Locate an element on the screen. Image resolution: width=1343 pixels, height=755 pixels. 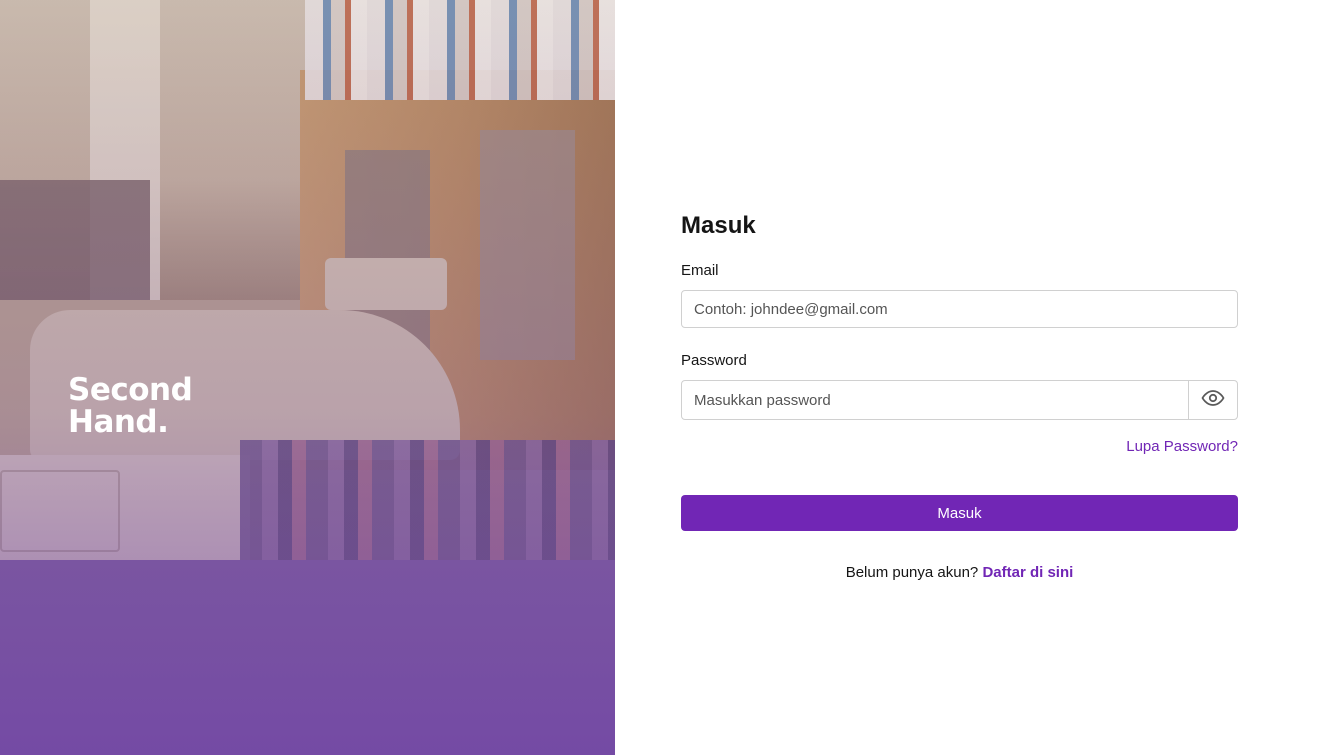
register-prompt: Belum punya akun? Daftar di sini is located at coordinates (959, 572).